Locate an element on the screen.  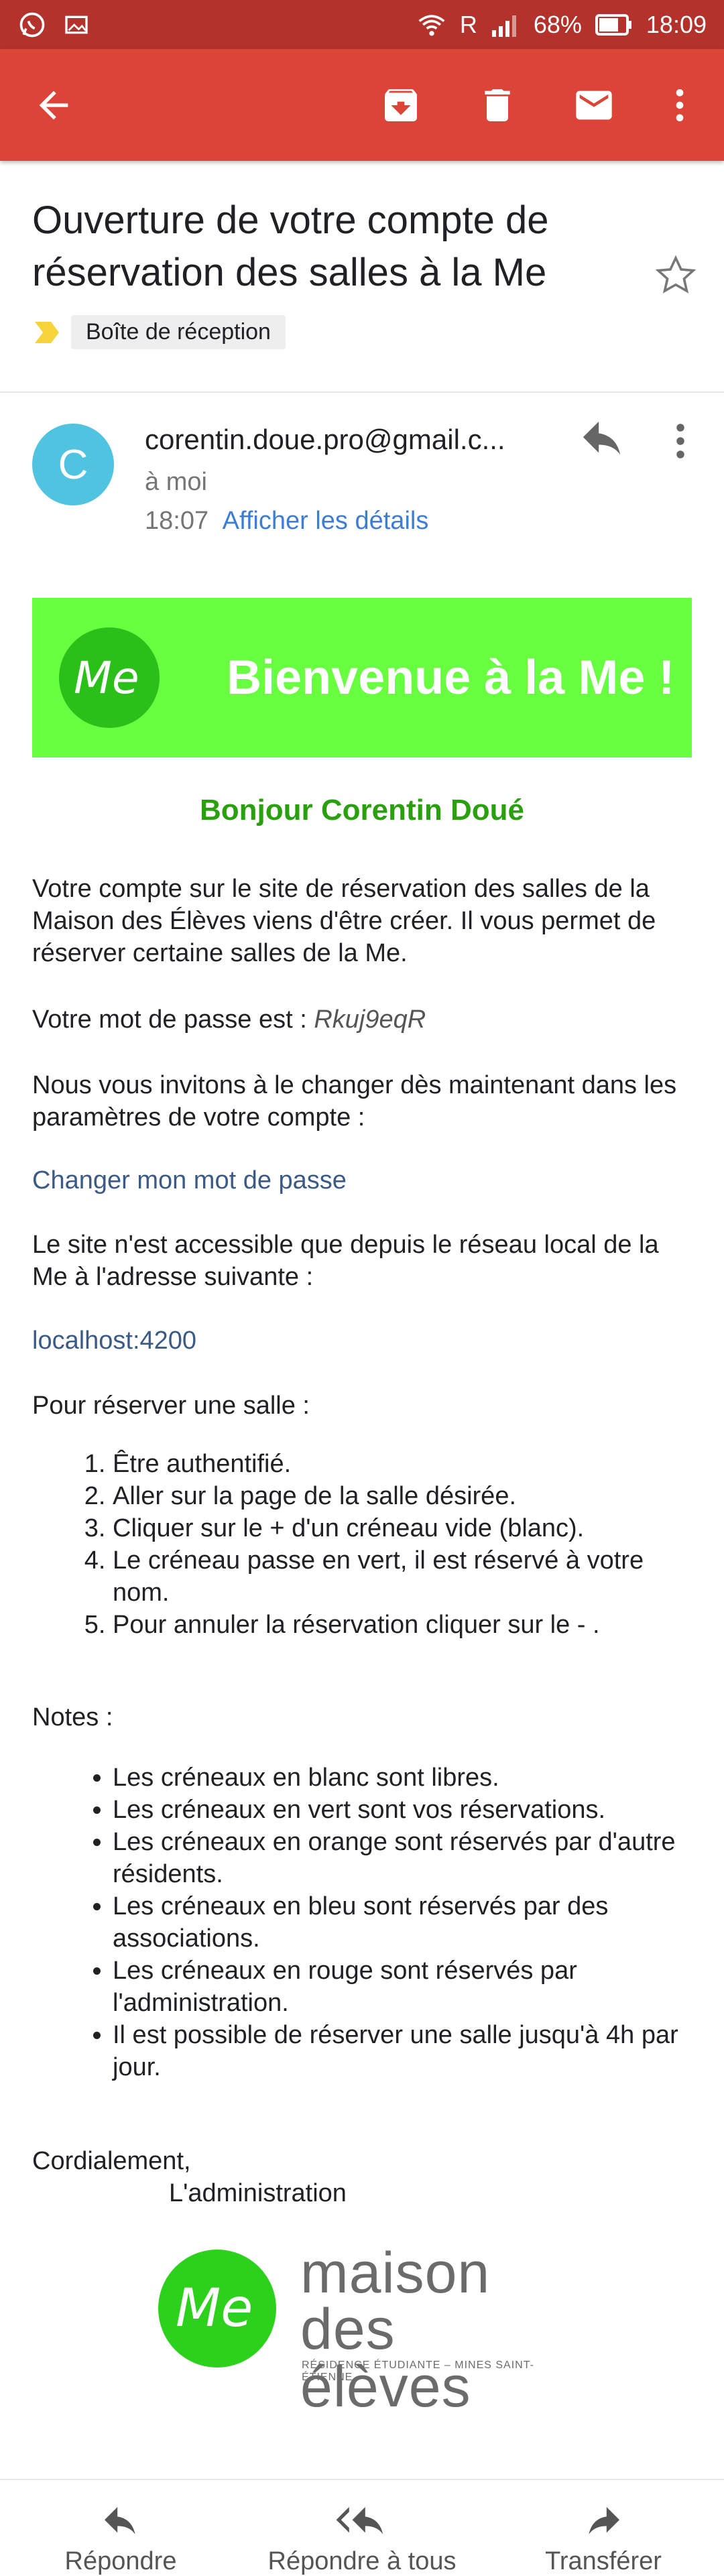
star-icon is located at coordinates (676, 275).